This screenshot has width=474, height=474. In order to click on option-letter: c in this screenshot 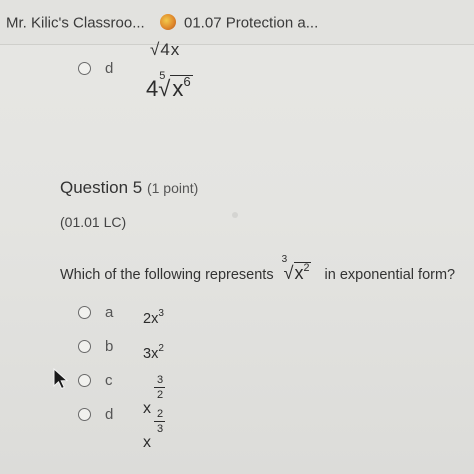, I will do `click(109, 380)`.